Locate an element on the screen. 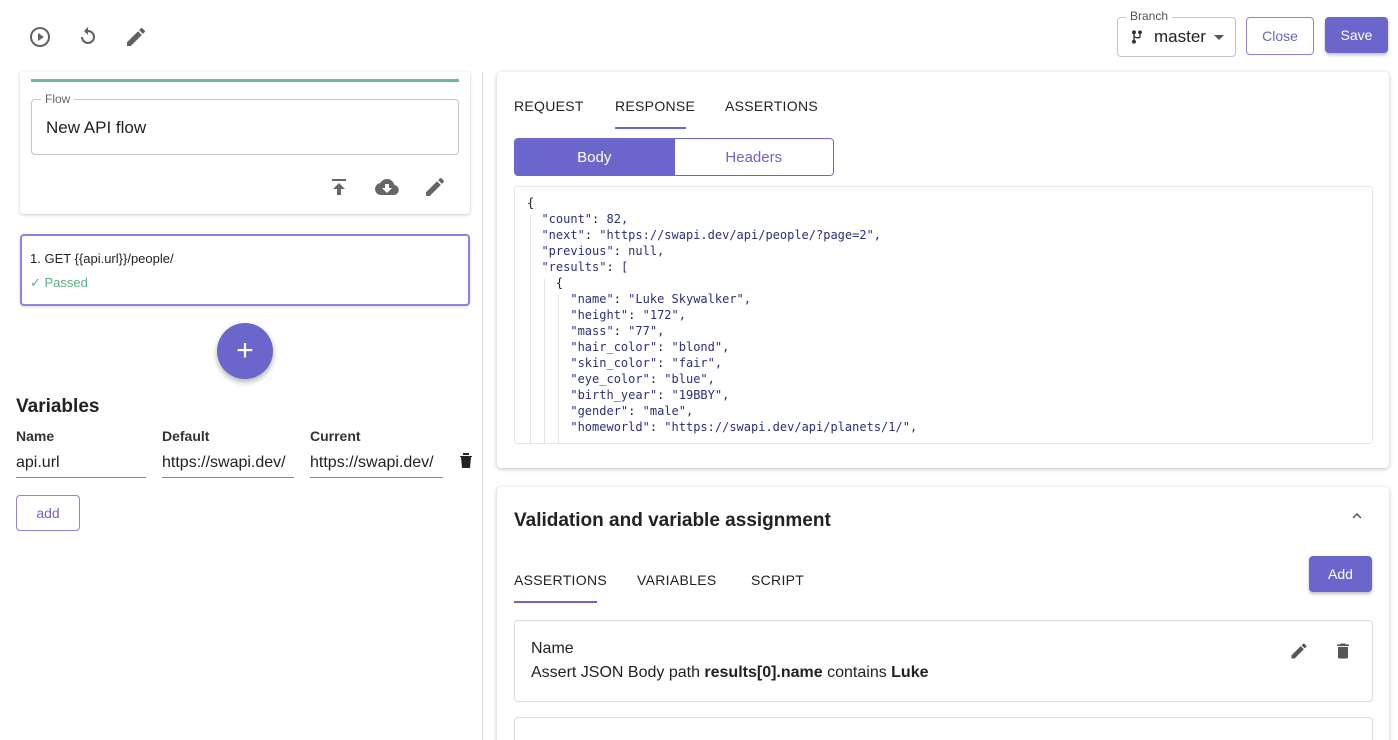  flow-card: Flow New API flow is located at coordinates (245, 143).